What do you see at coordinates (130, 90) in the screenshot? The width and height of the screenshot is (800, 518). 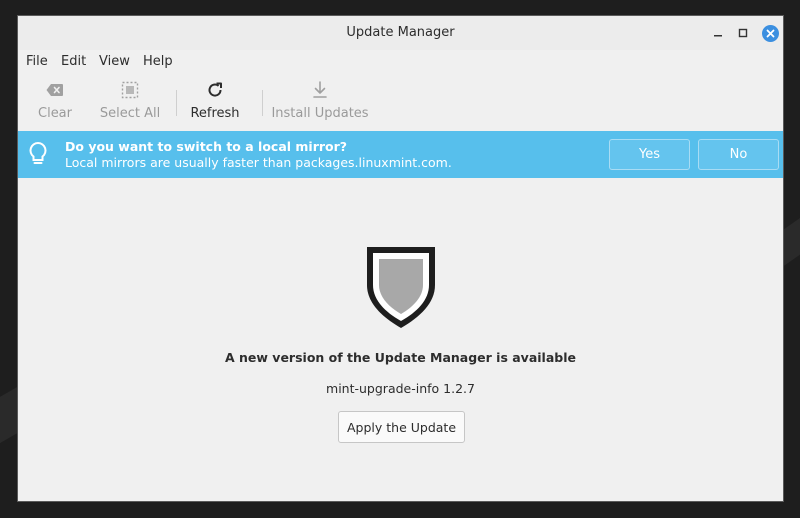 I see `select-all-icon` at bounding box center [130, 90].